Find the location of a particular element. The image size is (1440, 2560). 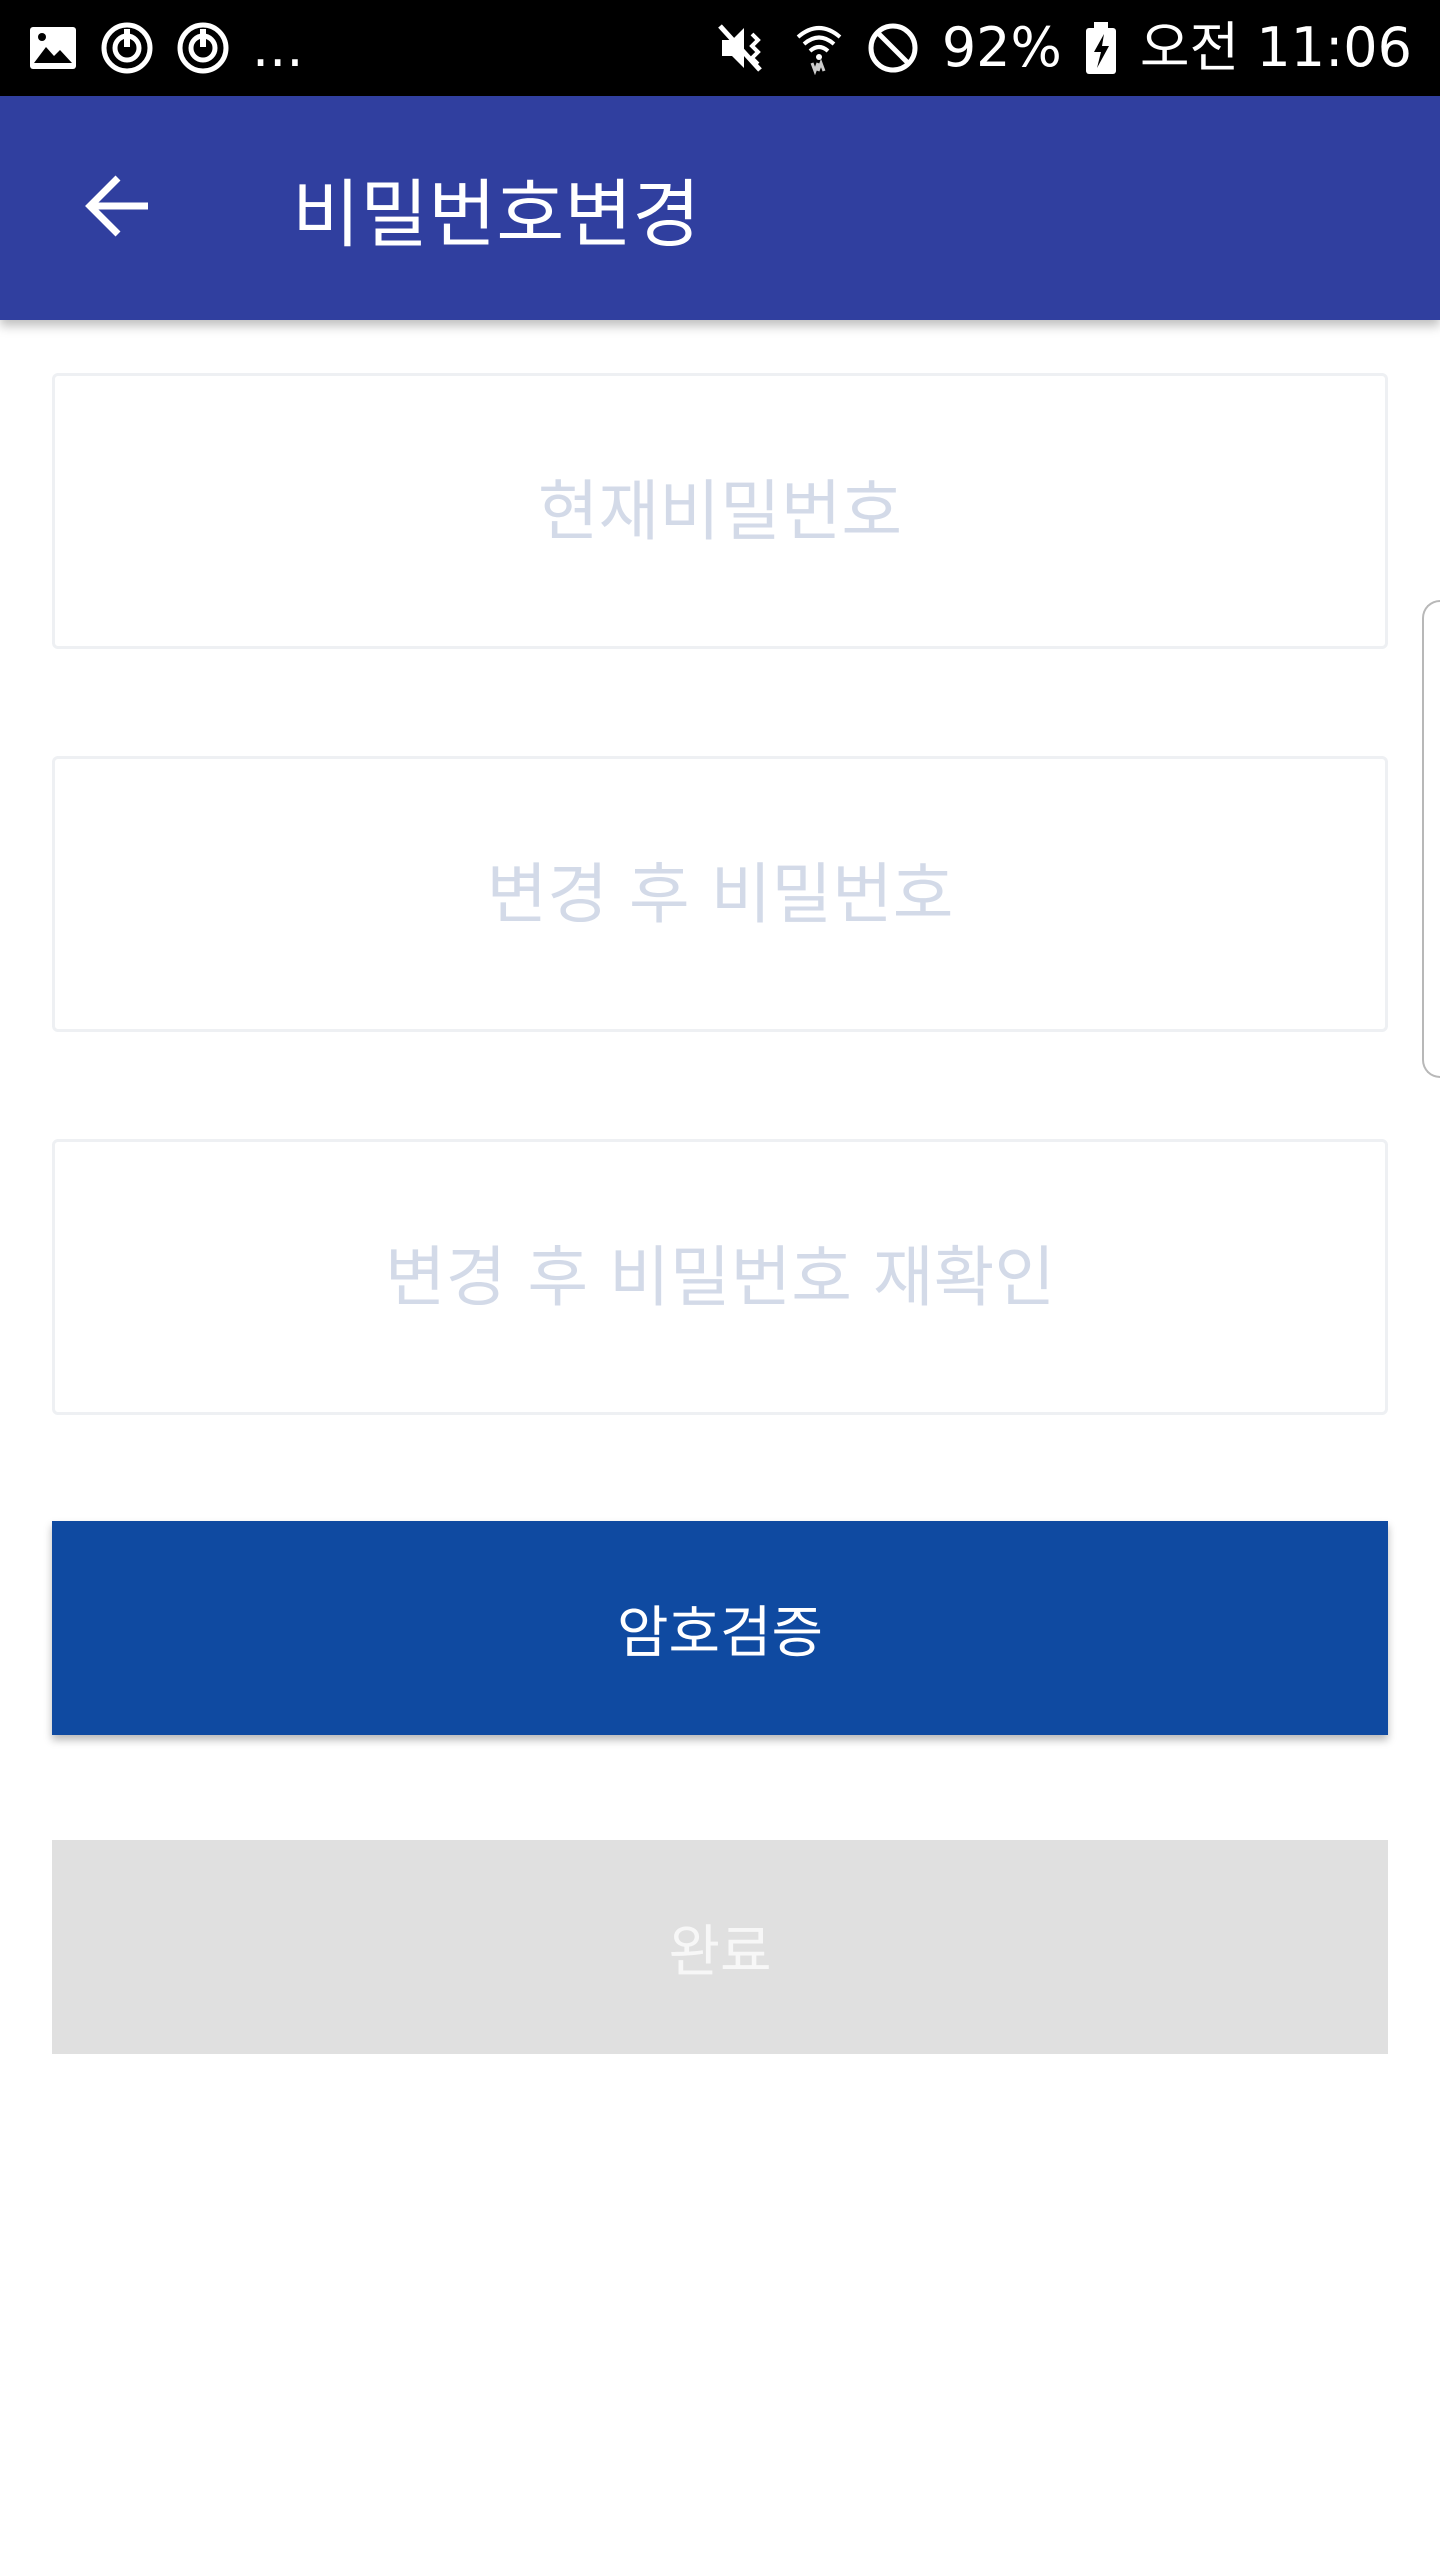

current-password-field-container is located at coordinates (720, 511).